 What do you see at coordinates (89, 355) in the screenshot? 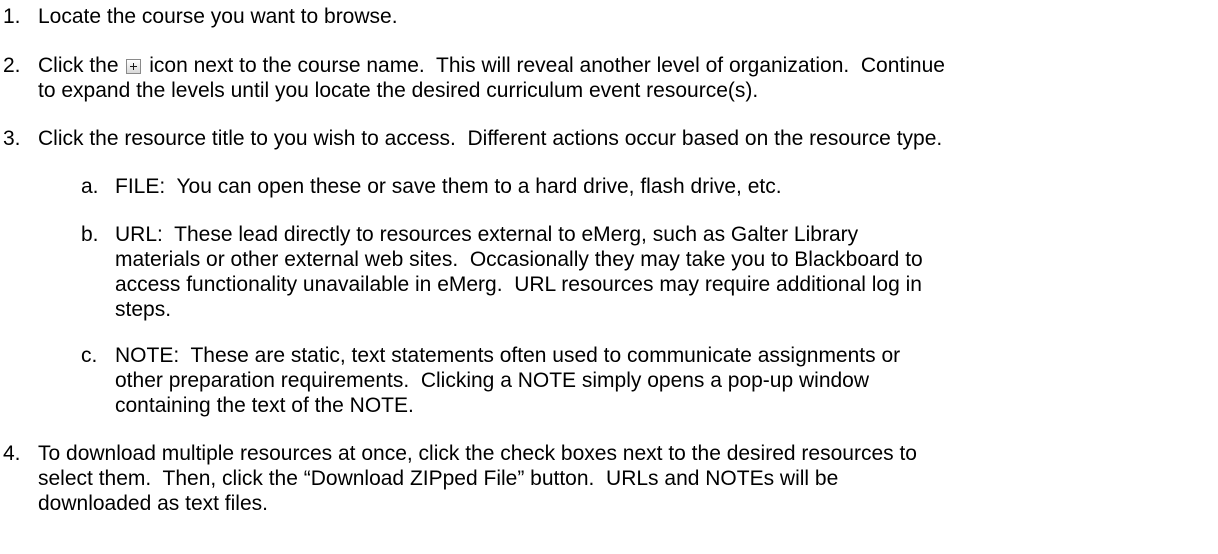
I see `substep-letter: c.` at bounding box center [89, 355].